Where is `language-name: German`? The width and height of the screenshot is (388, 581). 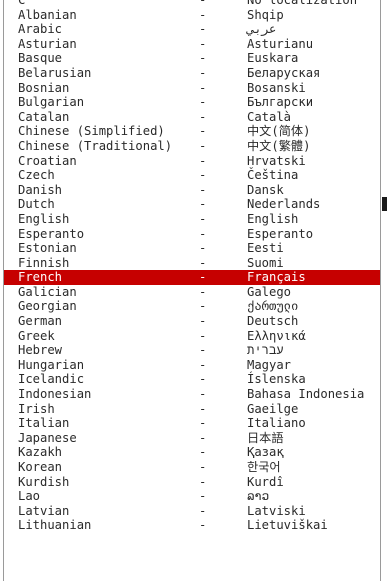 language-name: German is located at coordinates (40, 321).